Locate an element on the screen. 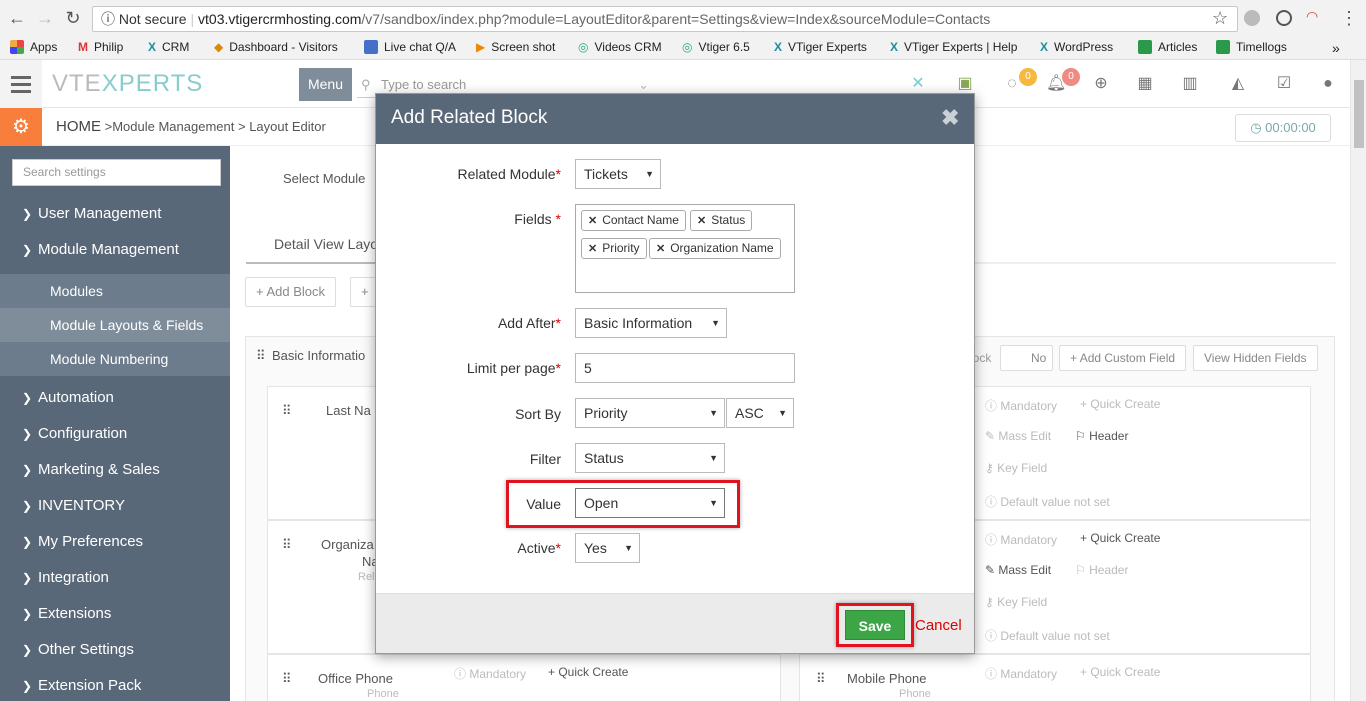 The height and width of the screenshot is (701, 1366). sidebar-item-configuration: ❯ Configuration is located at coordinates (115, 434).